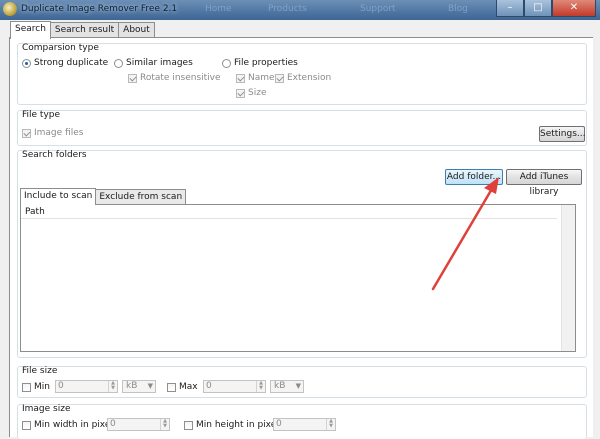 The image size is (600, 439). I want to click on extension-option: Extension, so click(303, 78).